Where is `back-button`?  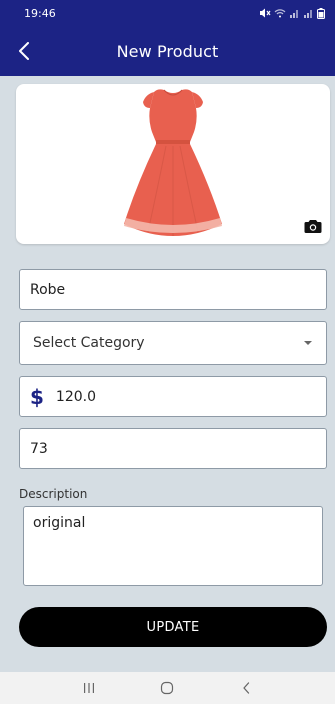
back-button is located at coordinates (24, 51).